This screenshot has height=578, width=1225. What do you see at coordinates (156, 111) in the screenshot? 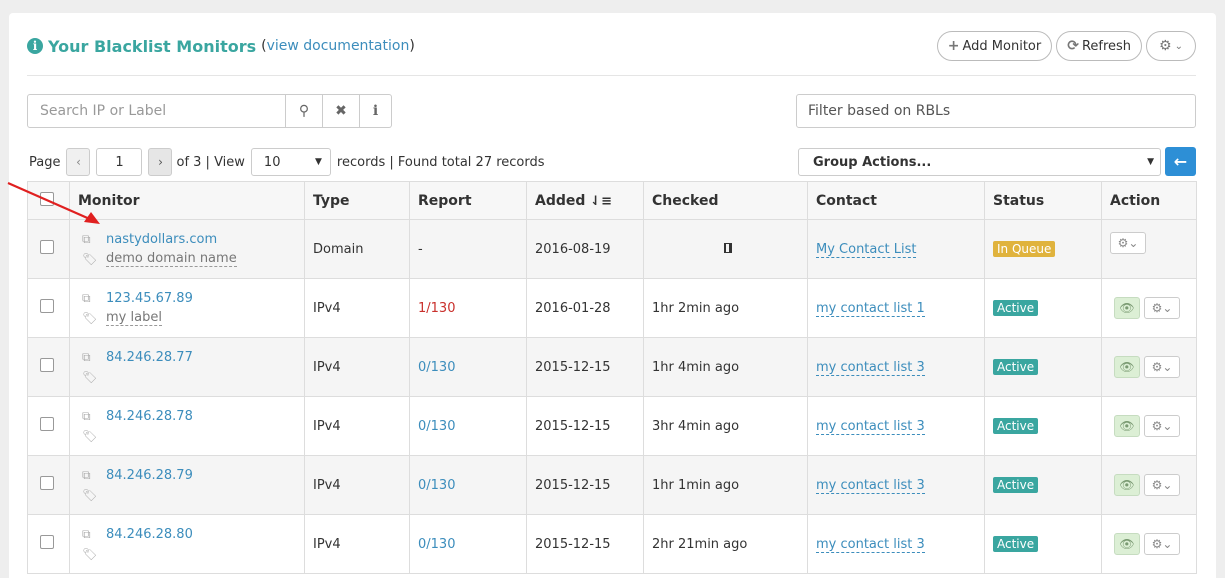
I see `search-input: Search IP or Label` at bounding box center [156, 111].